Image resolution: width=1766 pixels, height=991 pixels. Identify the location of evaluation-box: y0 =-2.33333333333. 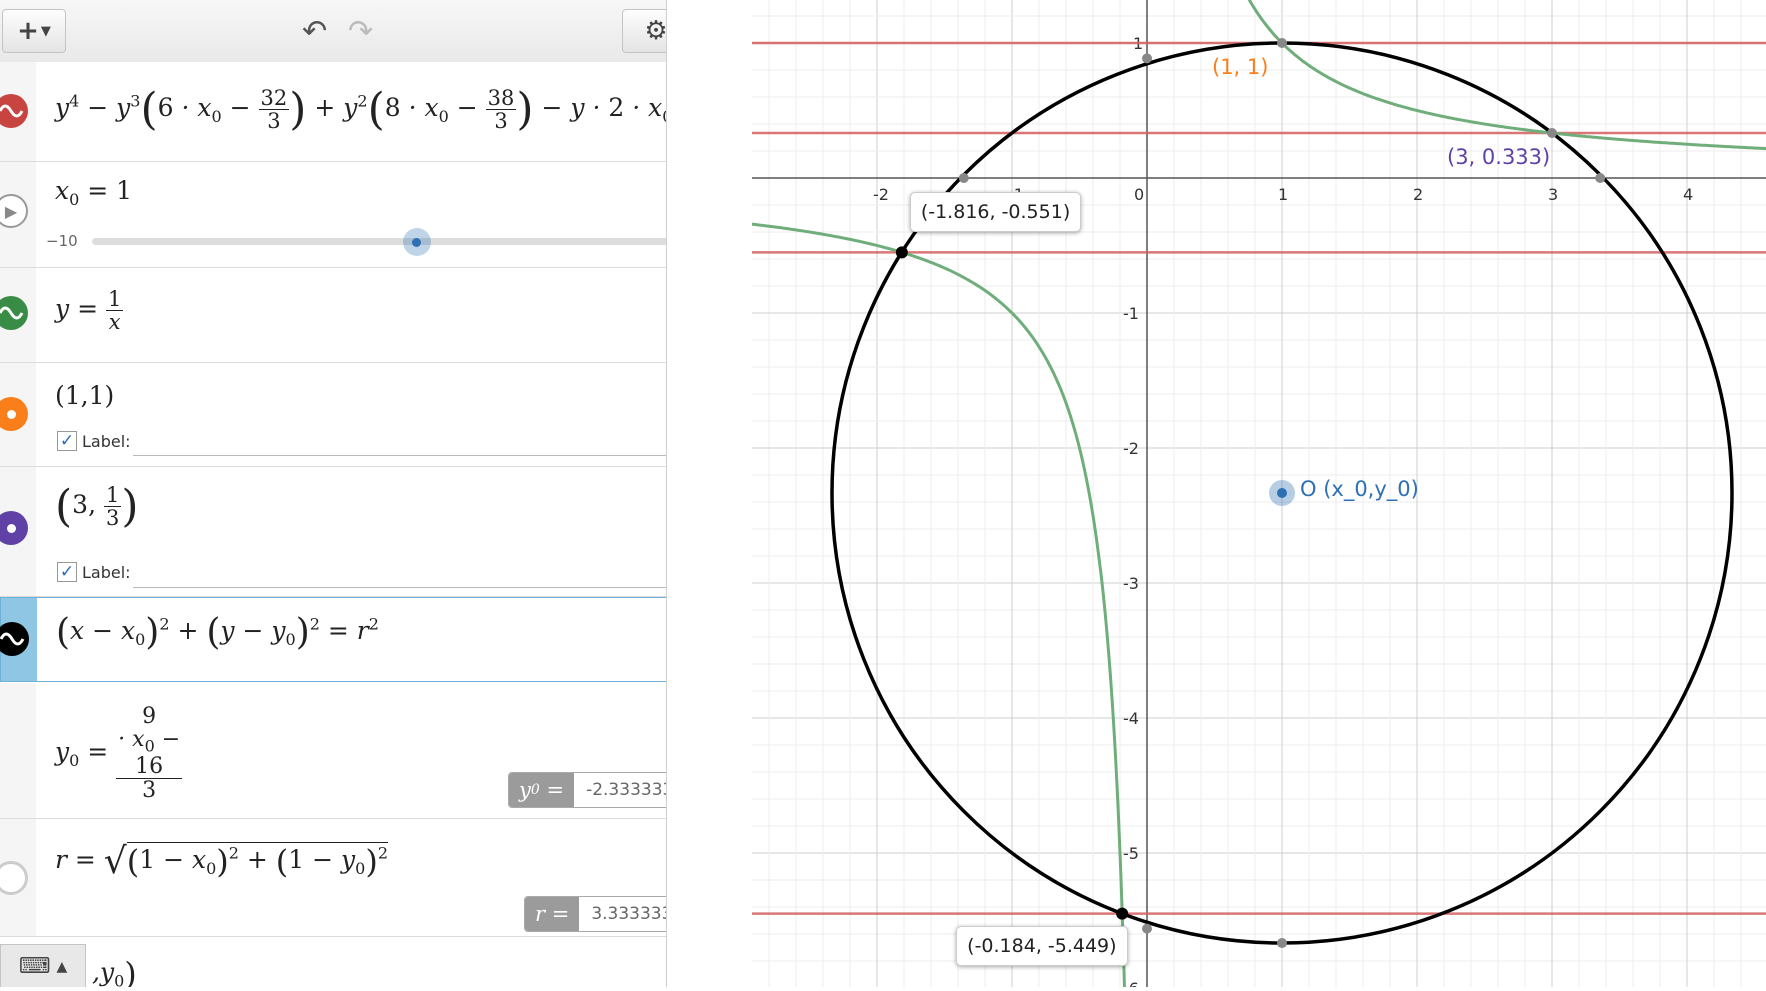
(587, 790).